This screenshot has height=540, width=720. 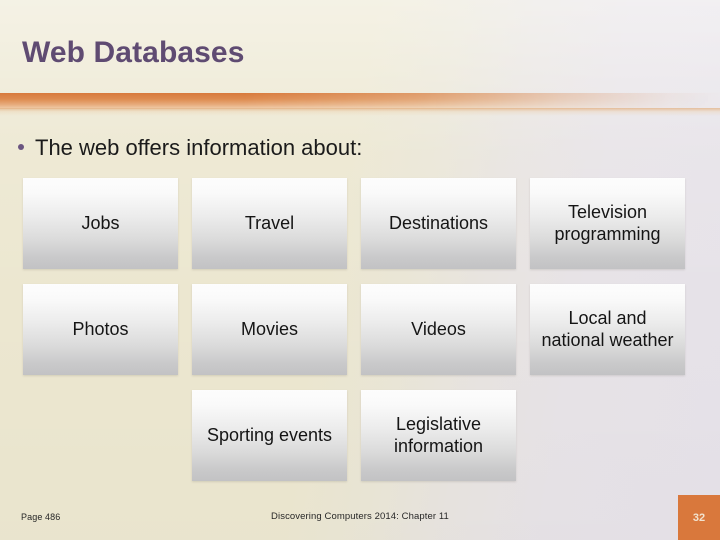 I want to click on category-box-movies: Movies, so click(x=269, y=329).